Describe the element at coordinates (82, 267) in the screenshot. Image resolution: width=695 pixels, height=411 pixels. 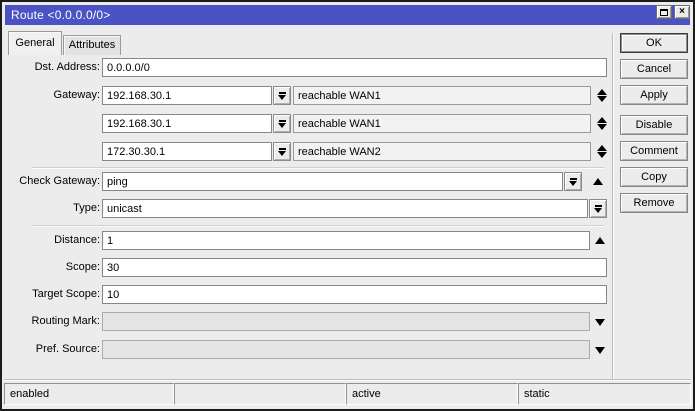
I see `scope-label: Scope:` at that location.